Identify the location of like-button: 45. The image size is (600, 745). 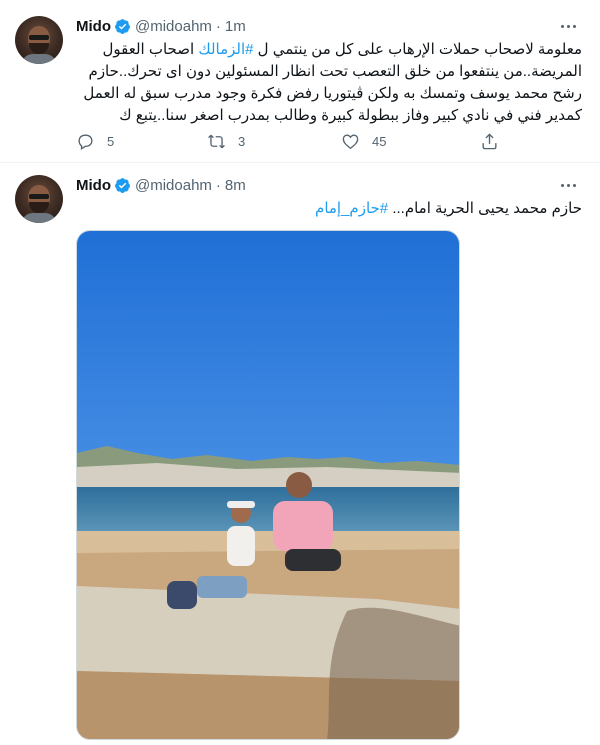
(363, 141).